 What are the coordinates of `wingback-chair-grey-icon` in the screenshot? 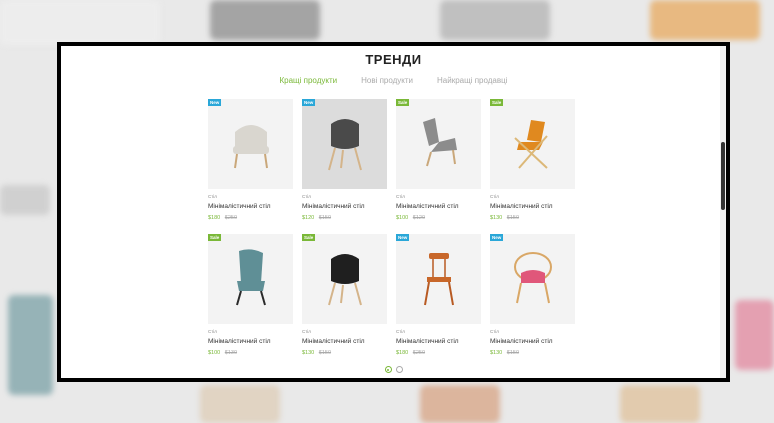 It's located at (439, 144).